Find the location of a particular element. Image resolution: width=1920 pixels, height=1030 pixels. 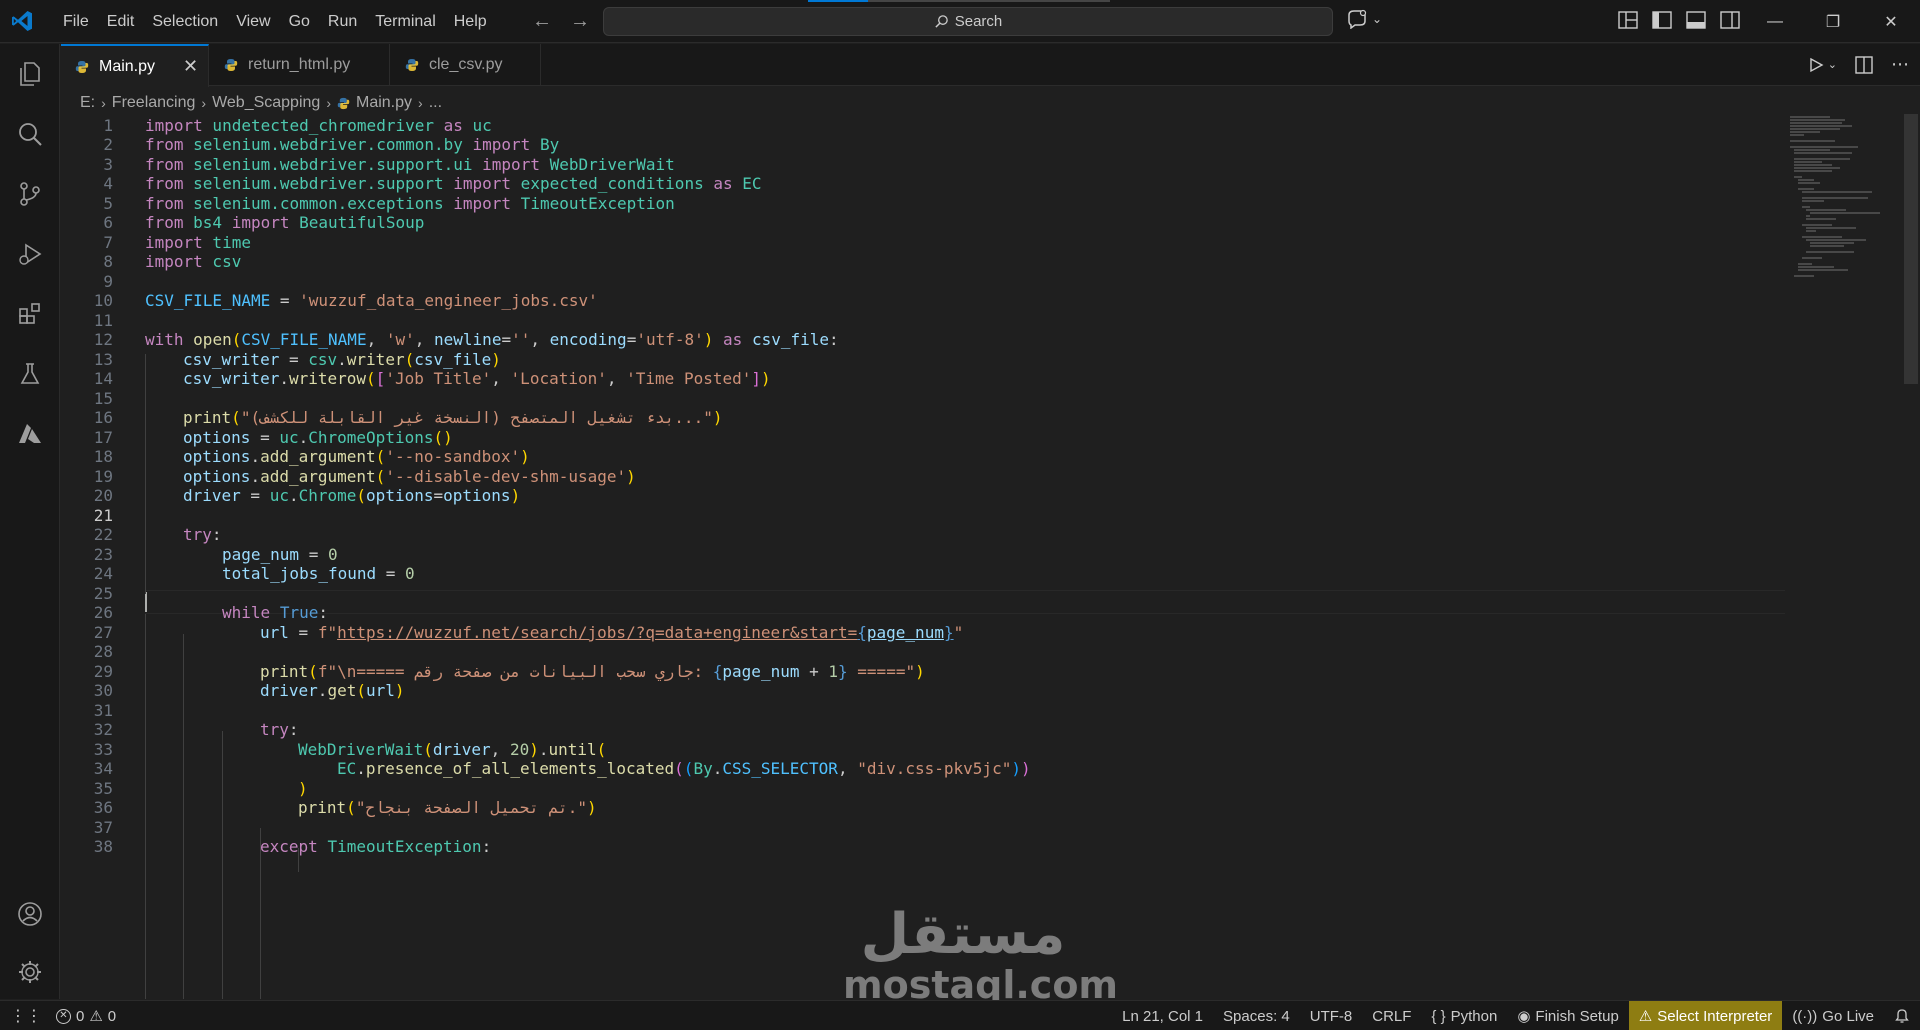

source-control-button is located at coordinates (30, 194).